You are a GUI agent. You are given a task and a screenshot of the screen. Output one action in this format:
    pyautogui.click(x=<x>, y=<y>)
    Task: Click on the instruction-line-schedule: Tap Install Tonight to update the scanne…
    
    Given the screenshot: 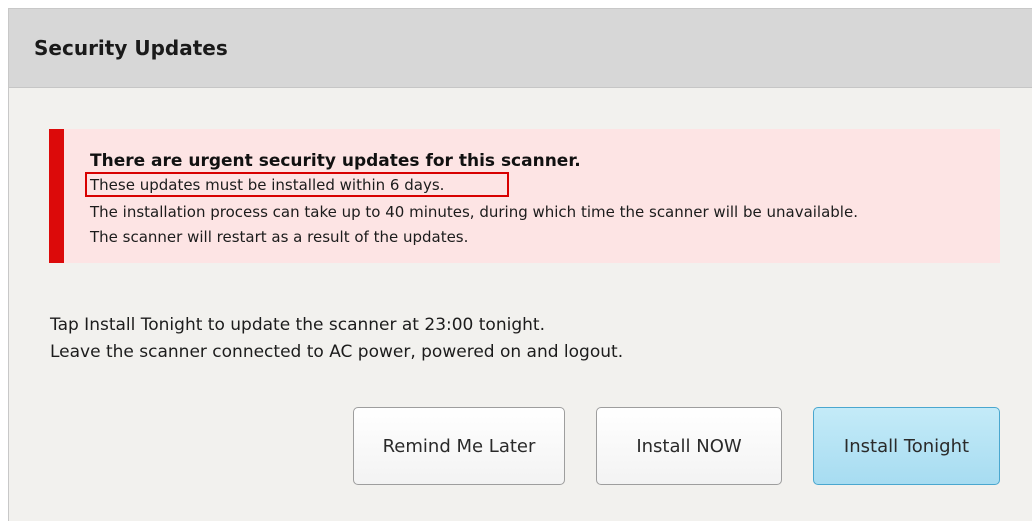 What is the action you would take?
    pyautogui.click(x=297, y=325)
    